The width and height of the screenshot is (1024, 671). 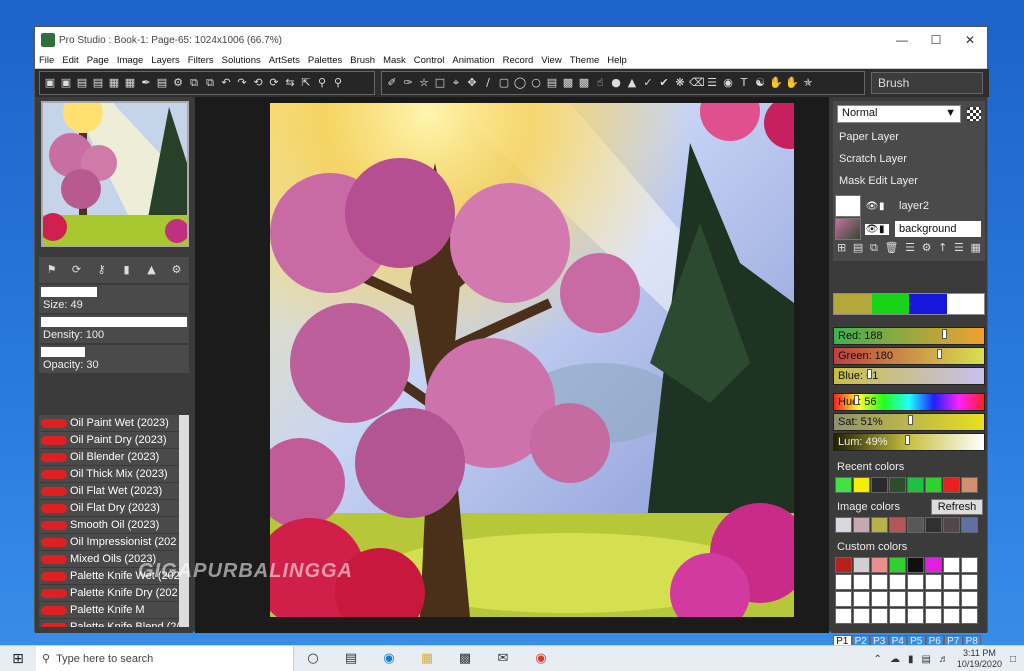 I want to click on merge-layer-icon: ☰, so click(x=910, y=248).